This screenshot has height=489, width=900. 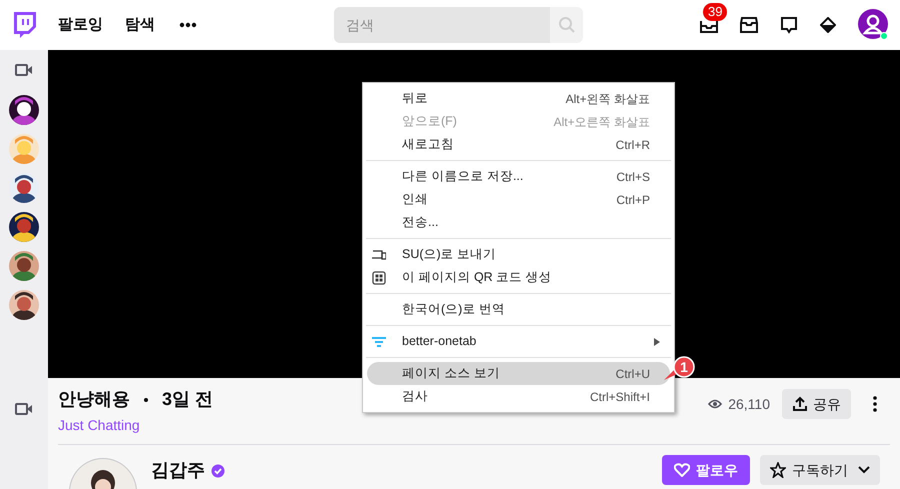 I want to click on category-link: Just Chatting, so click(x=136, y=425).